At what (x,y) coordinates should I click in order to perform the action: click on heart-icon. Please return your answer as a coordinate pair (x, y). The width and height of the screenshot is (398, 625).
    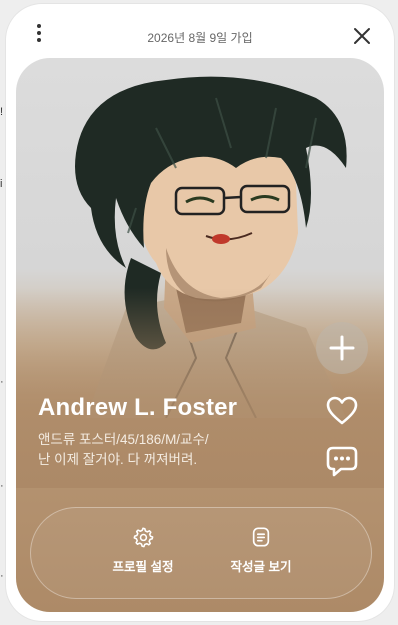
    Looking at the image, I should click on (342, 410).